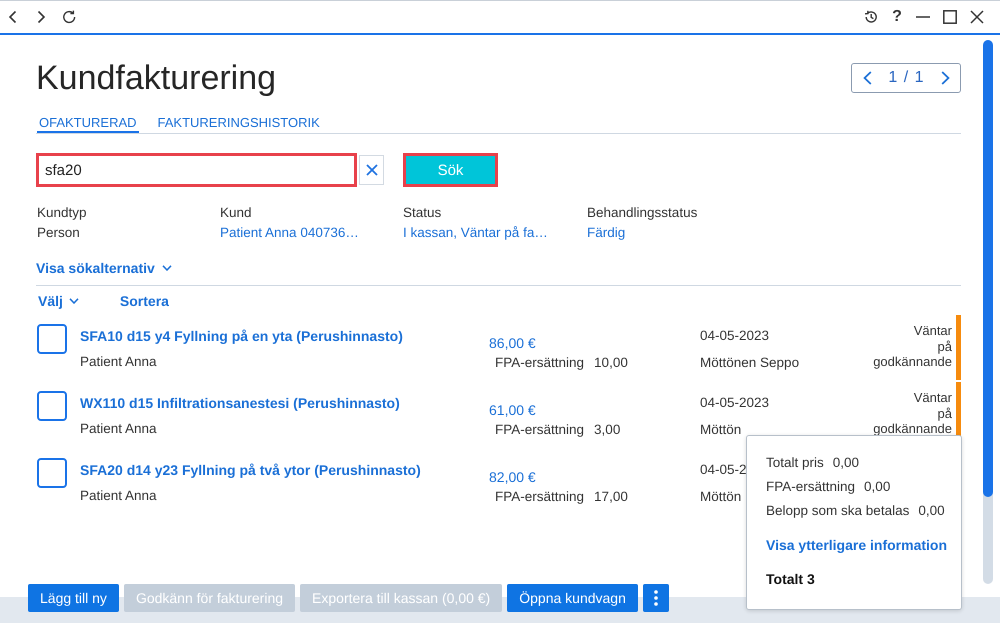 The width and height of the screenshot is (1000, 623). What do you see at coordinates (88, 121) in the screenshot?
I see `tab: OFAKTURERAD` at bounding box center [88, 121].